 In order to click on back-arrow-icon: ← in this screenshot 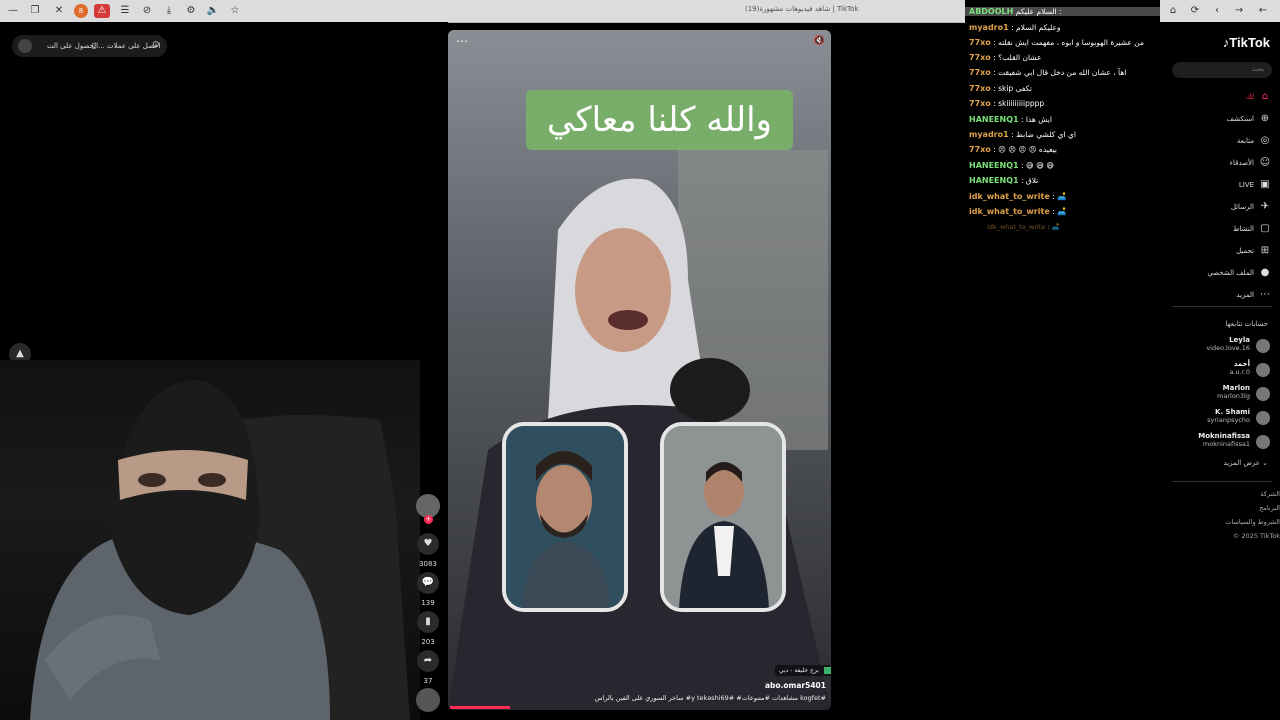, I will do `click(1263, 11)`.